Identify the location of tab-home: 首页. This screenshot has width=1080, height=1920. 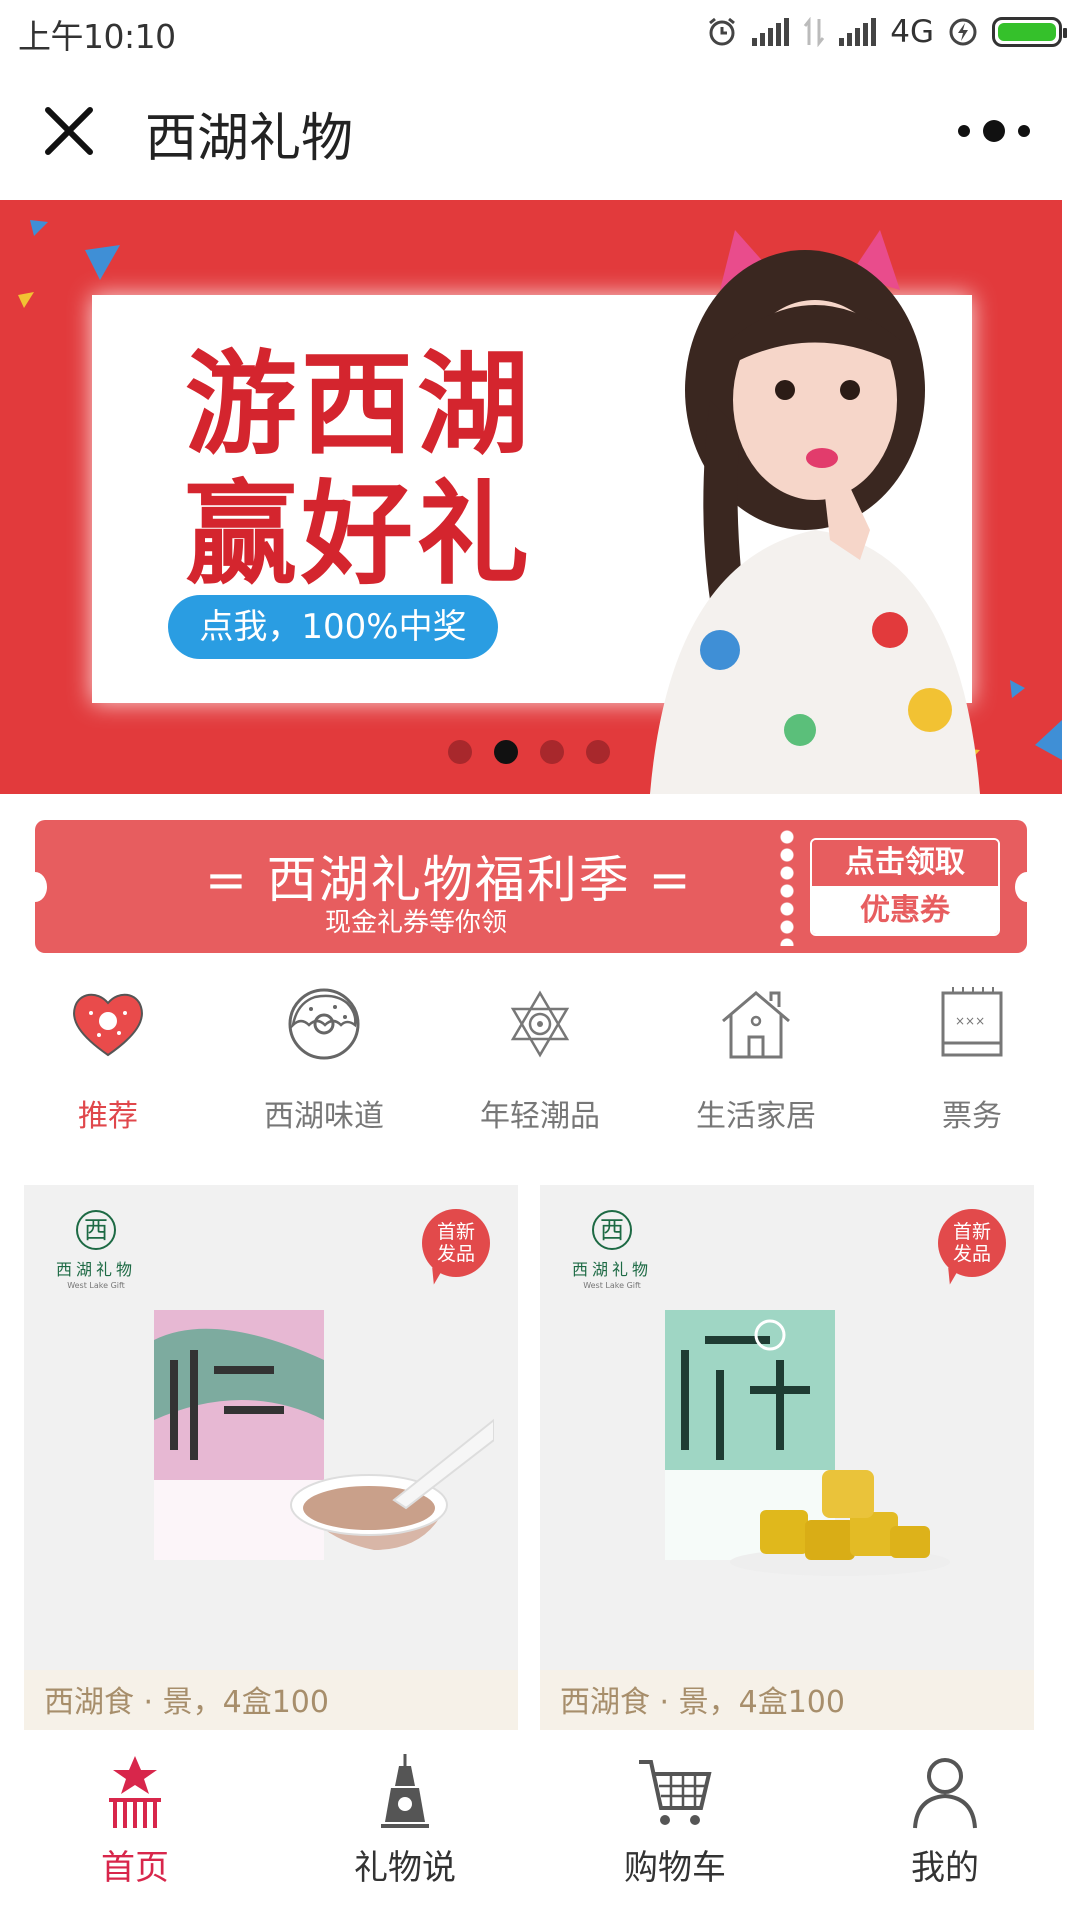
(135, 1825).